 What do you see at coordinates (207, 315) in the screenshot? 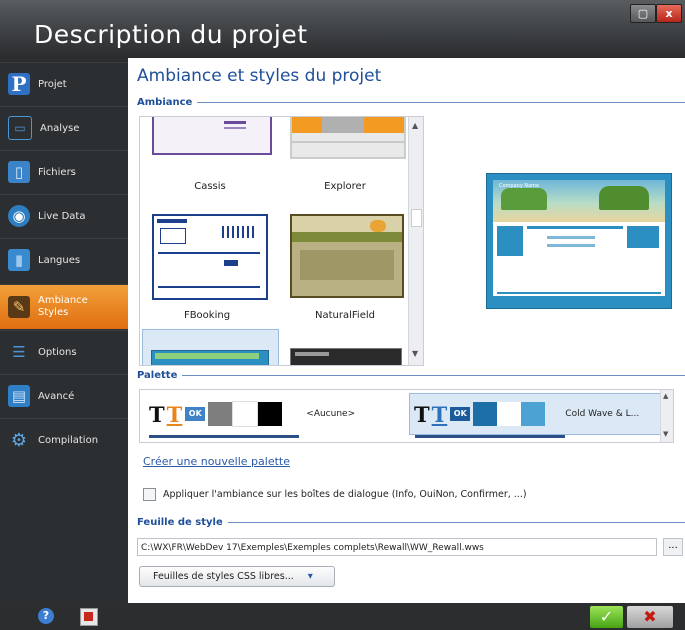
I see `theme-name: FBooking` at bounding box center [207, 315].